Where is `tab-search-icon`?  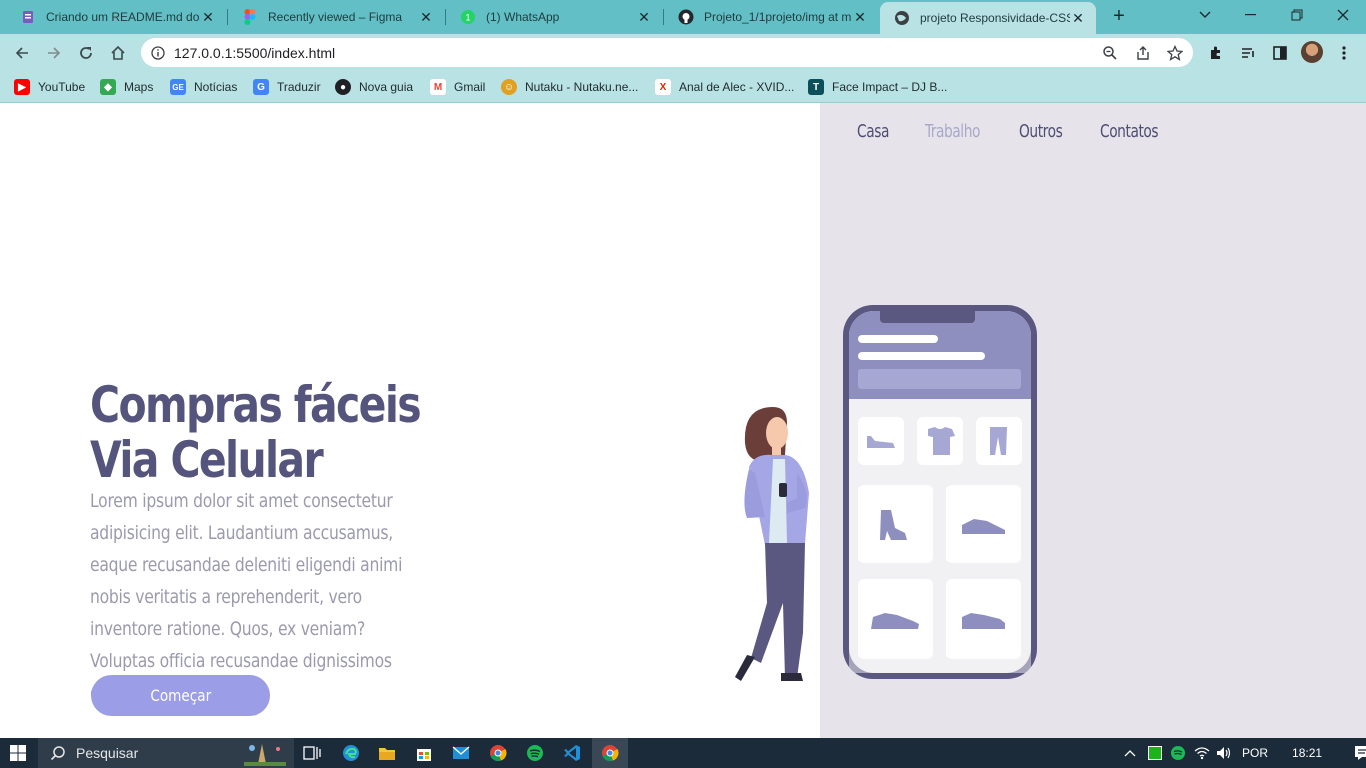 tab-search-icon is located at coordinates (1205, 15).